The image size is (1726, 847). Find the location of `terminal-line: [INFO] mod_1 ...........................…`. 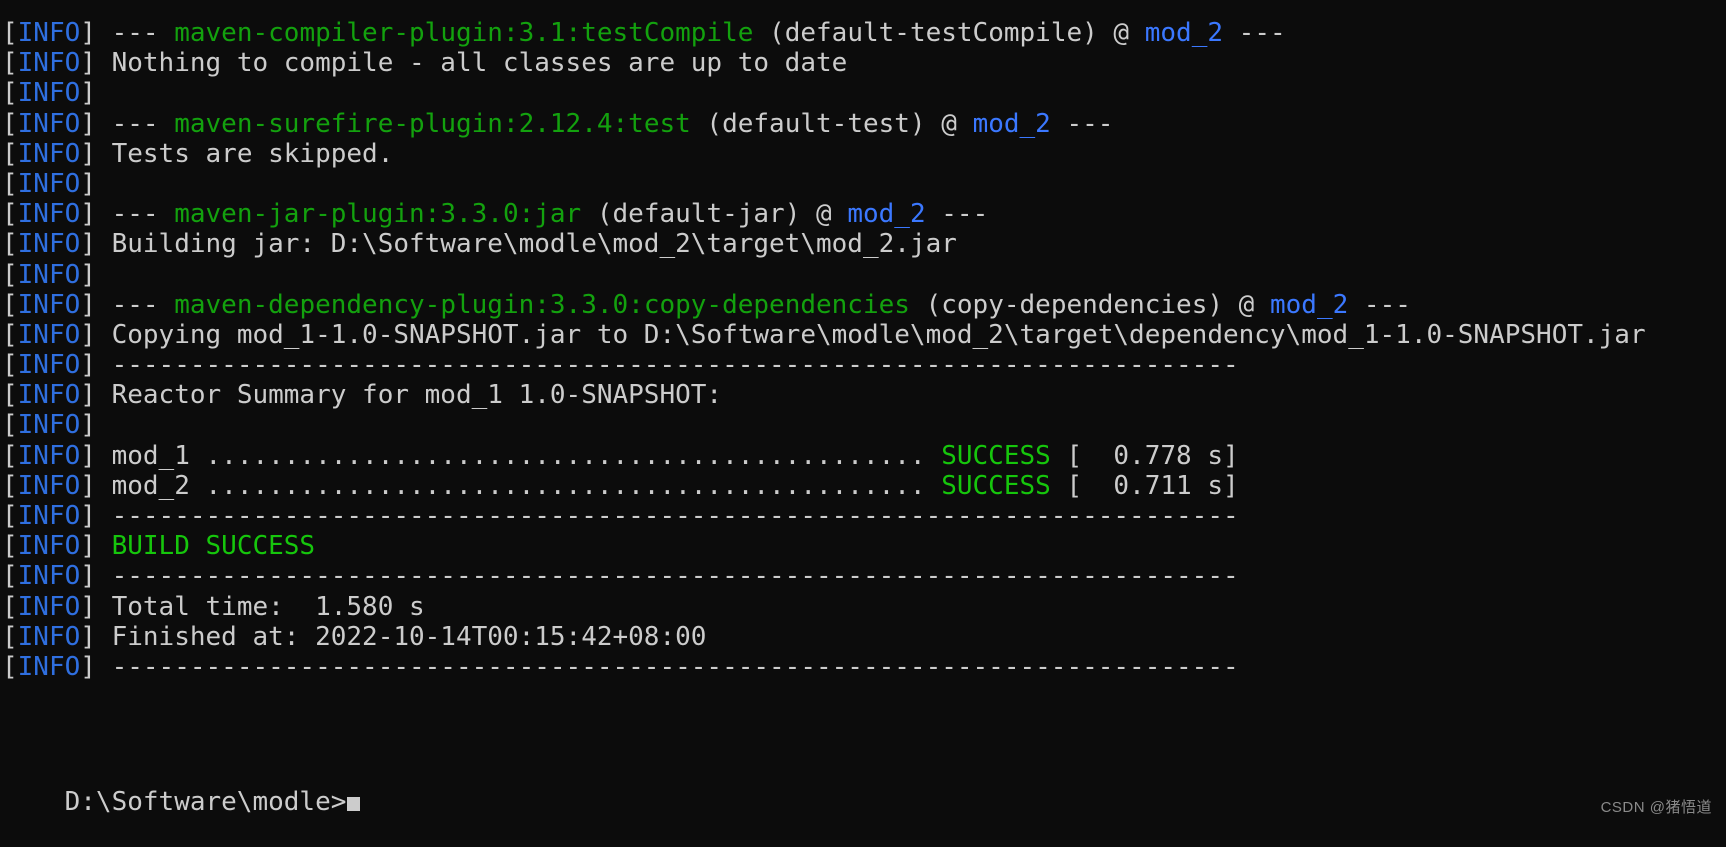

terminal-line: [INFO] mod_1 ...........................… is located at coordinates (864, 456).